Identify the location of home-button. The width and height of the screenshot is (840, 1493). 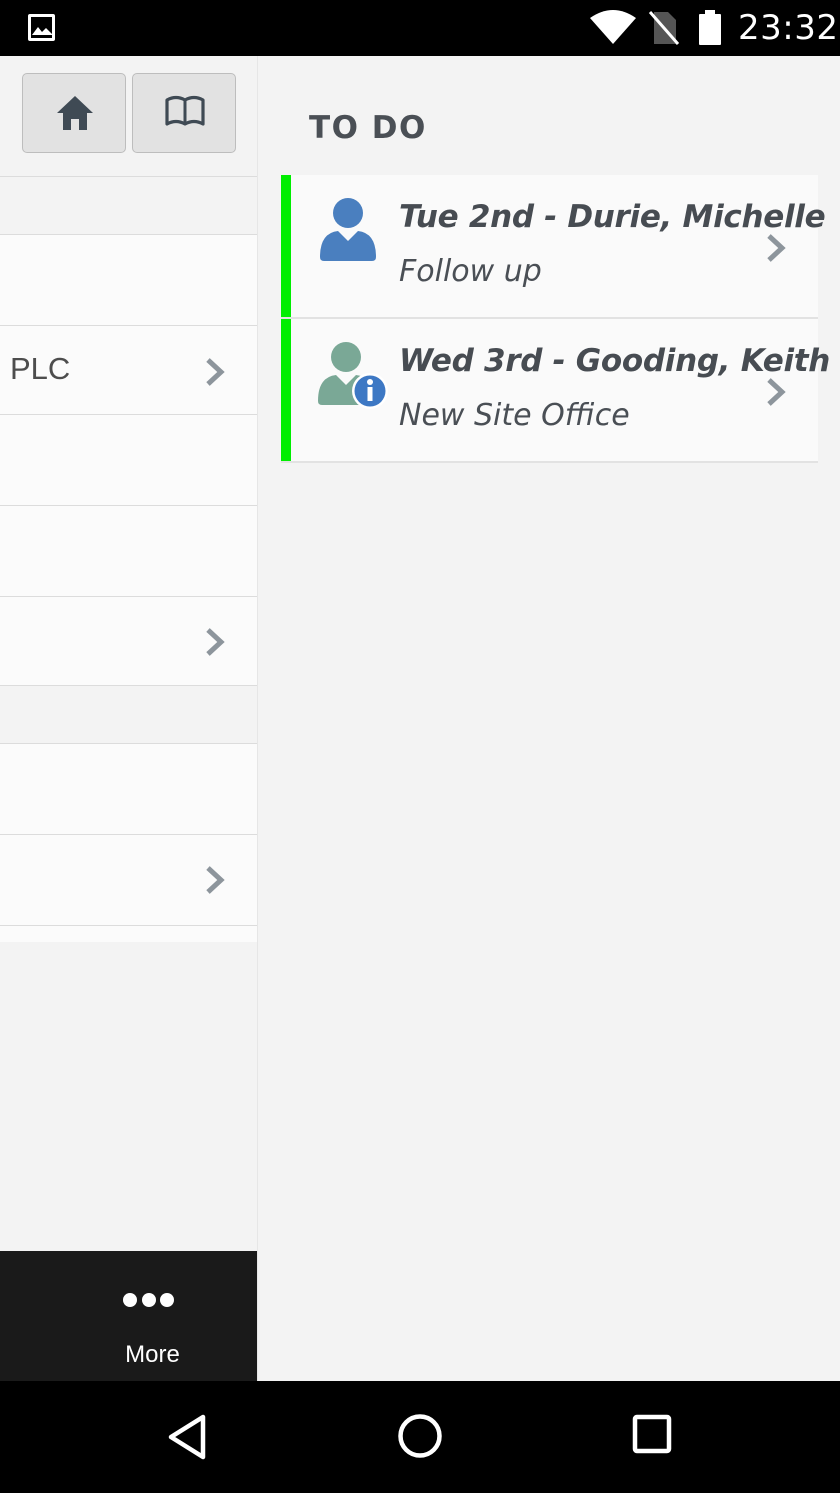
(74, 113).